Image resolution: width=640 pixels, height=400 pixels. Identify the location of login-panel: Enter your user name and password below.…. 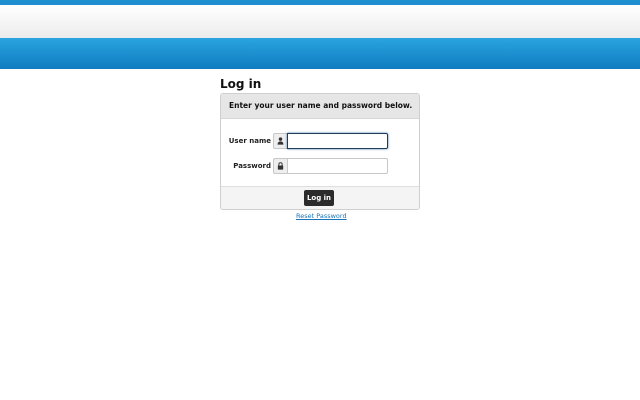
(320, 151).